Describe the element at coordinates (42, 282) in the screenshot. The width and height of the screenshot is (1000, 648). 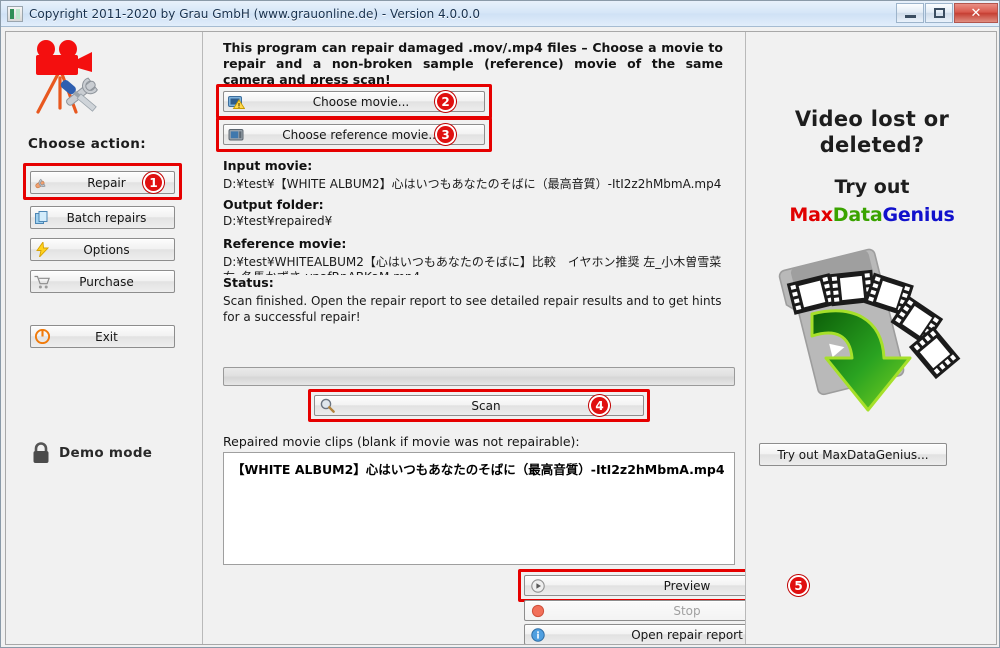
I see `shopping-cart-icon` at that location.